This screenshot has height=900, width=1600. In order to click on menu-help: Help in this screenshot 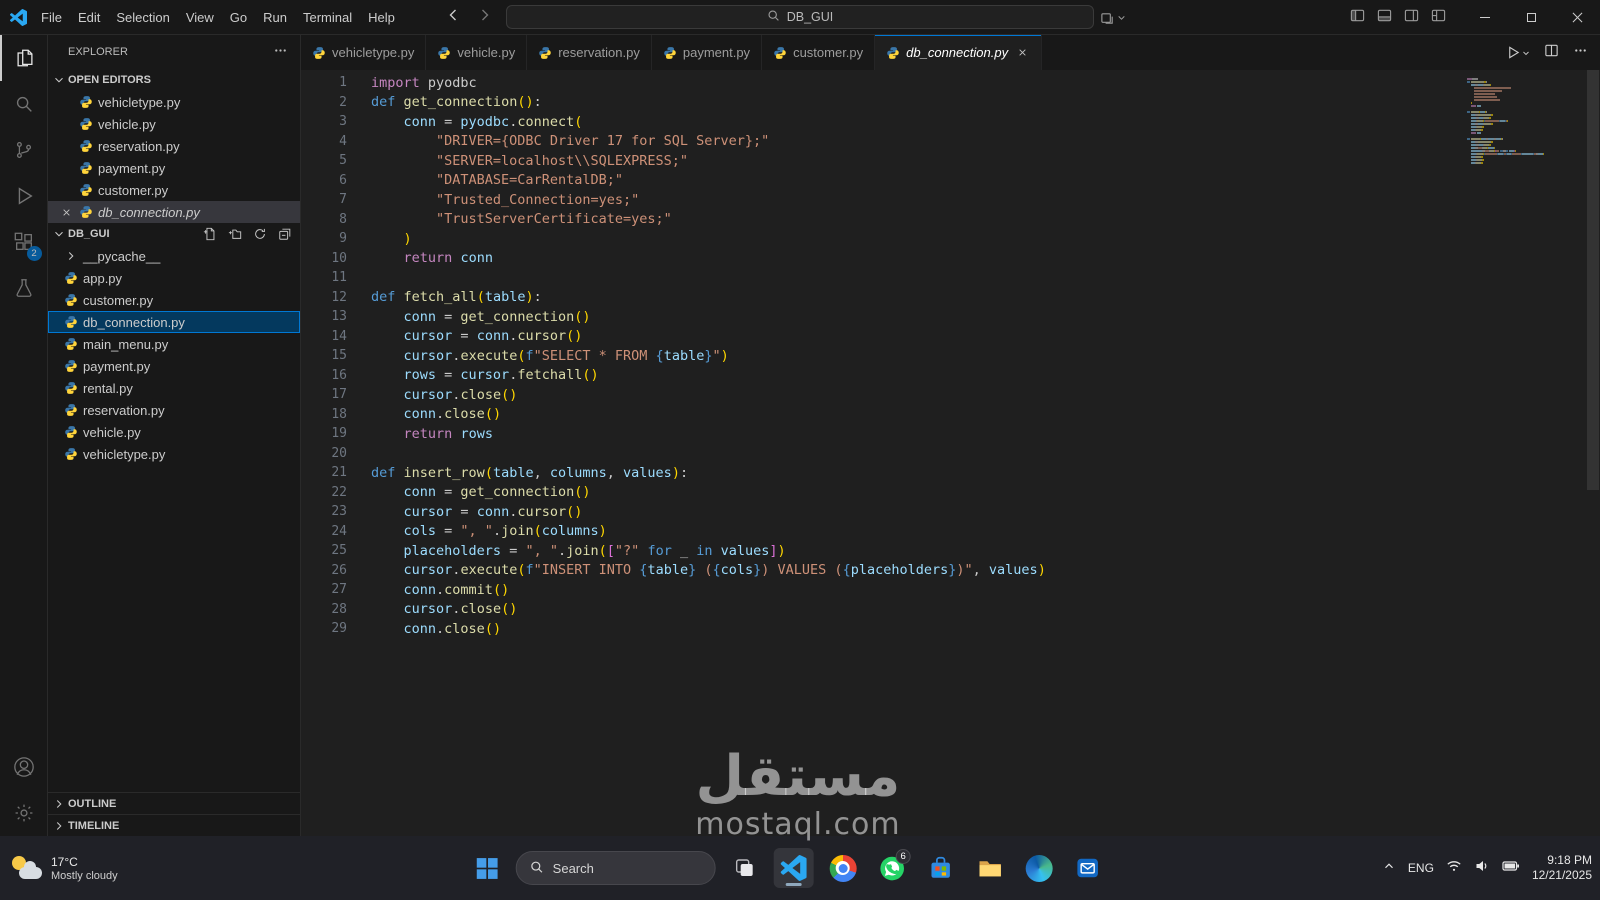, I will do `click(381, 17)`.